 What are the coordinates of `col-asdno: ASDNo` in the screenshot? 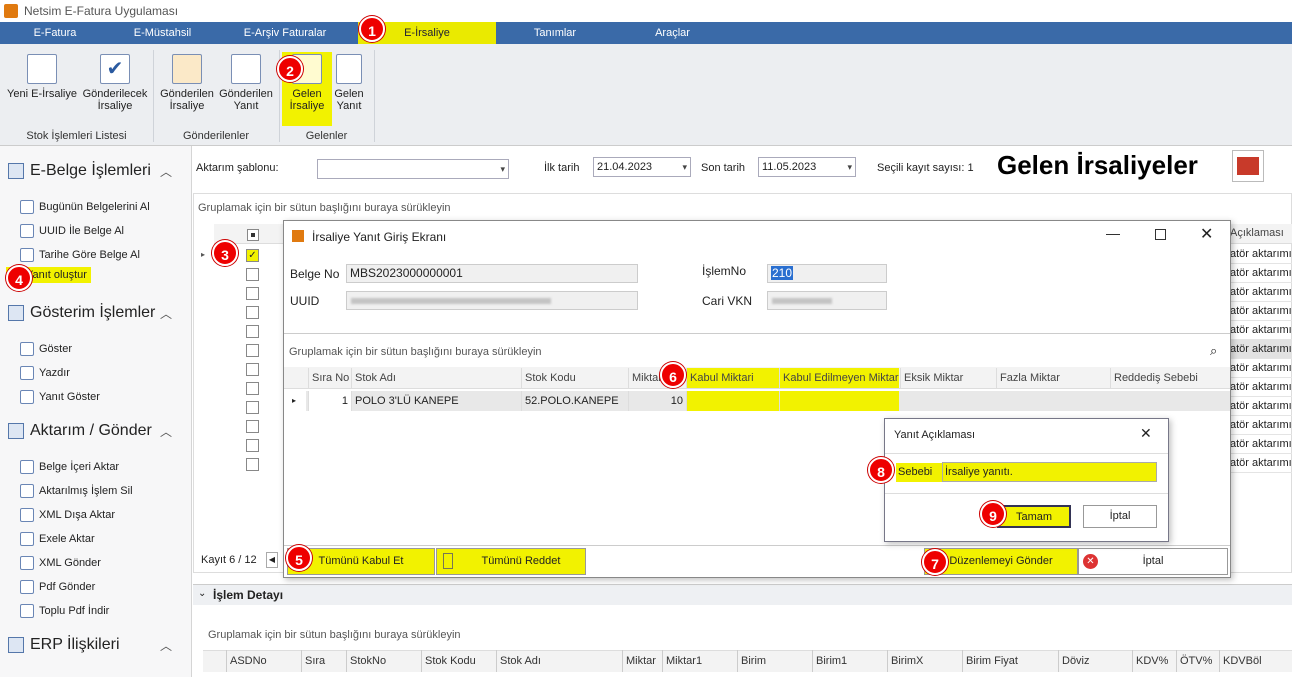 It's located at (246, 661).